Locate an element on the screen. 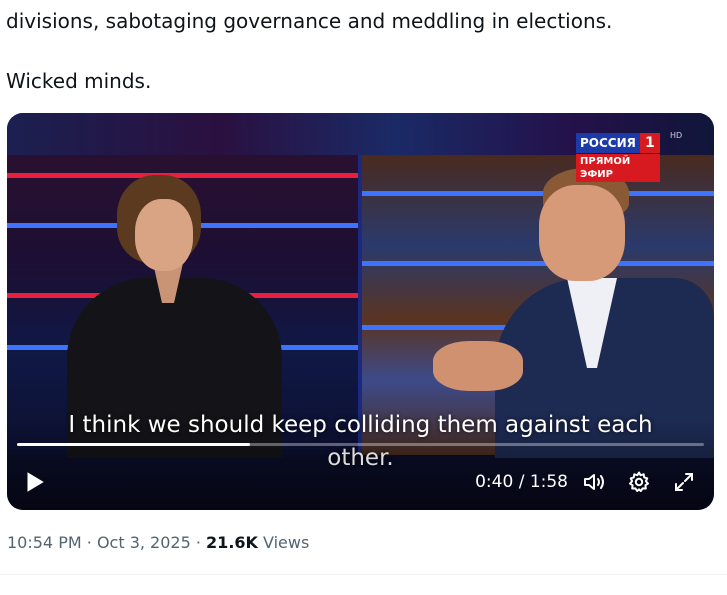 This screenshot has width=727, height=595. channel-logo-number: 1 is located at coordinates (649, 143).